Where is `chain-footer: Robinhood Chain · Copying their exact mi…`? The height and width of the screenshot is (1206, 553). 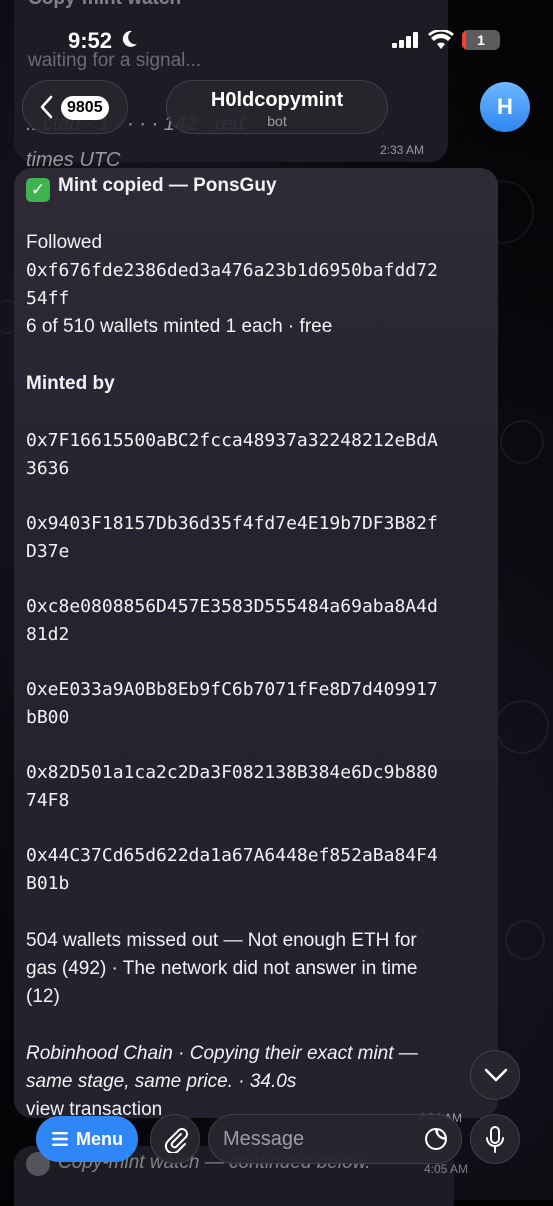 chain-footer: Robinhood Chain · Copying their exact mi… is located at coordinates (222, 1053).